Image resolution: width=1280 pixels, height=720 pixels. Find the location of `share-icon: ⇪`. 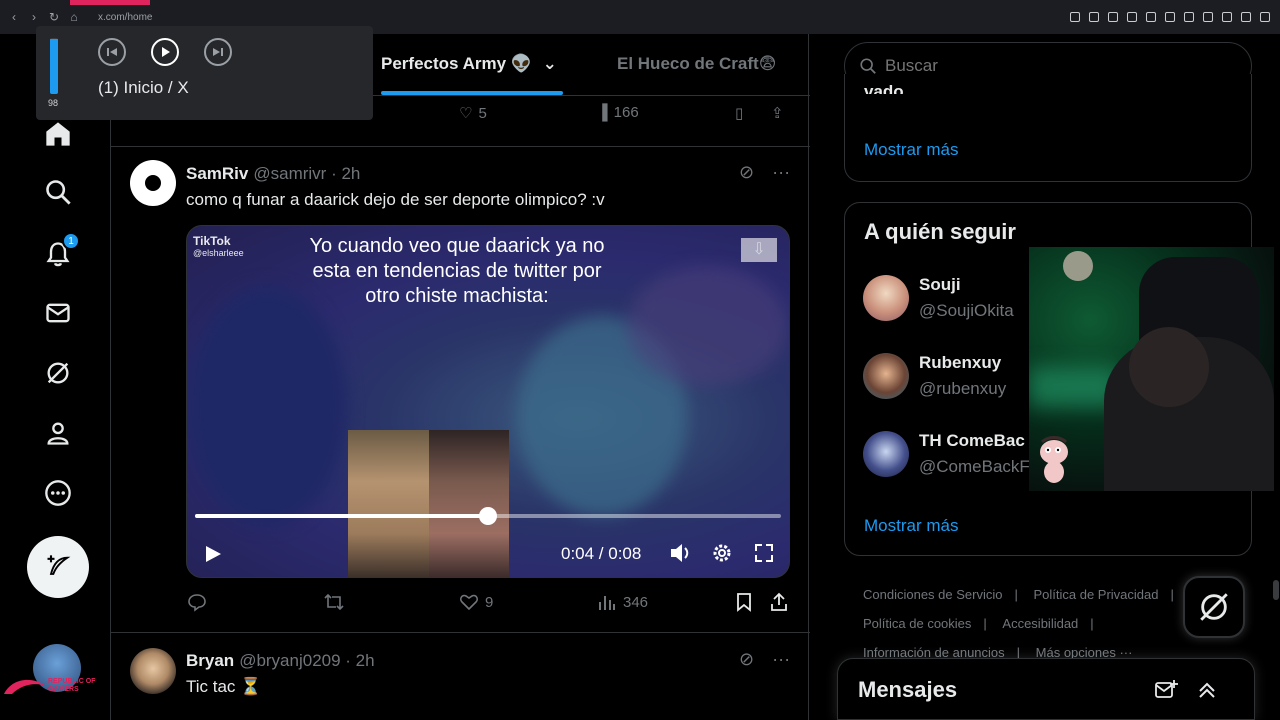

share-icon: ⇪ is located at coordinates (777, 113).